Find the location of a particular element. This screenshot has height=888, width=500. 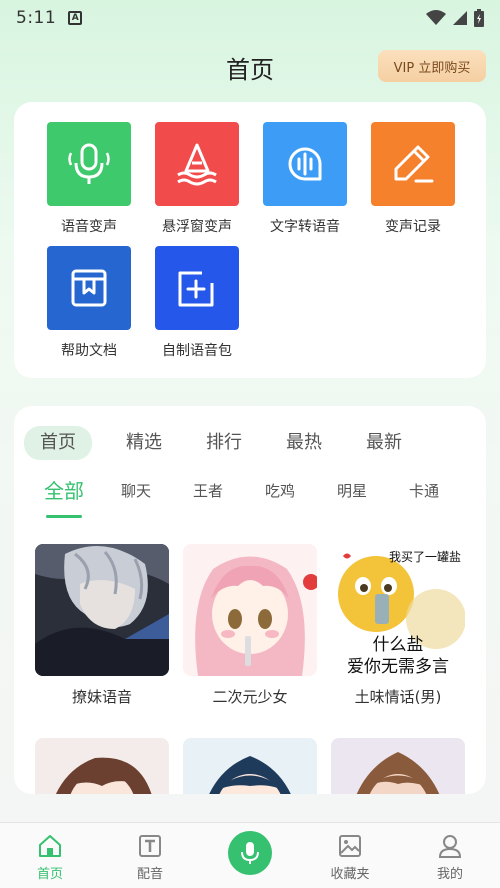

voice-pack-item: 我买了一罐盐 什么盐 爱你无需多言 土味情话(男) is located at coordinates (398, 625).